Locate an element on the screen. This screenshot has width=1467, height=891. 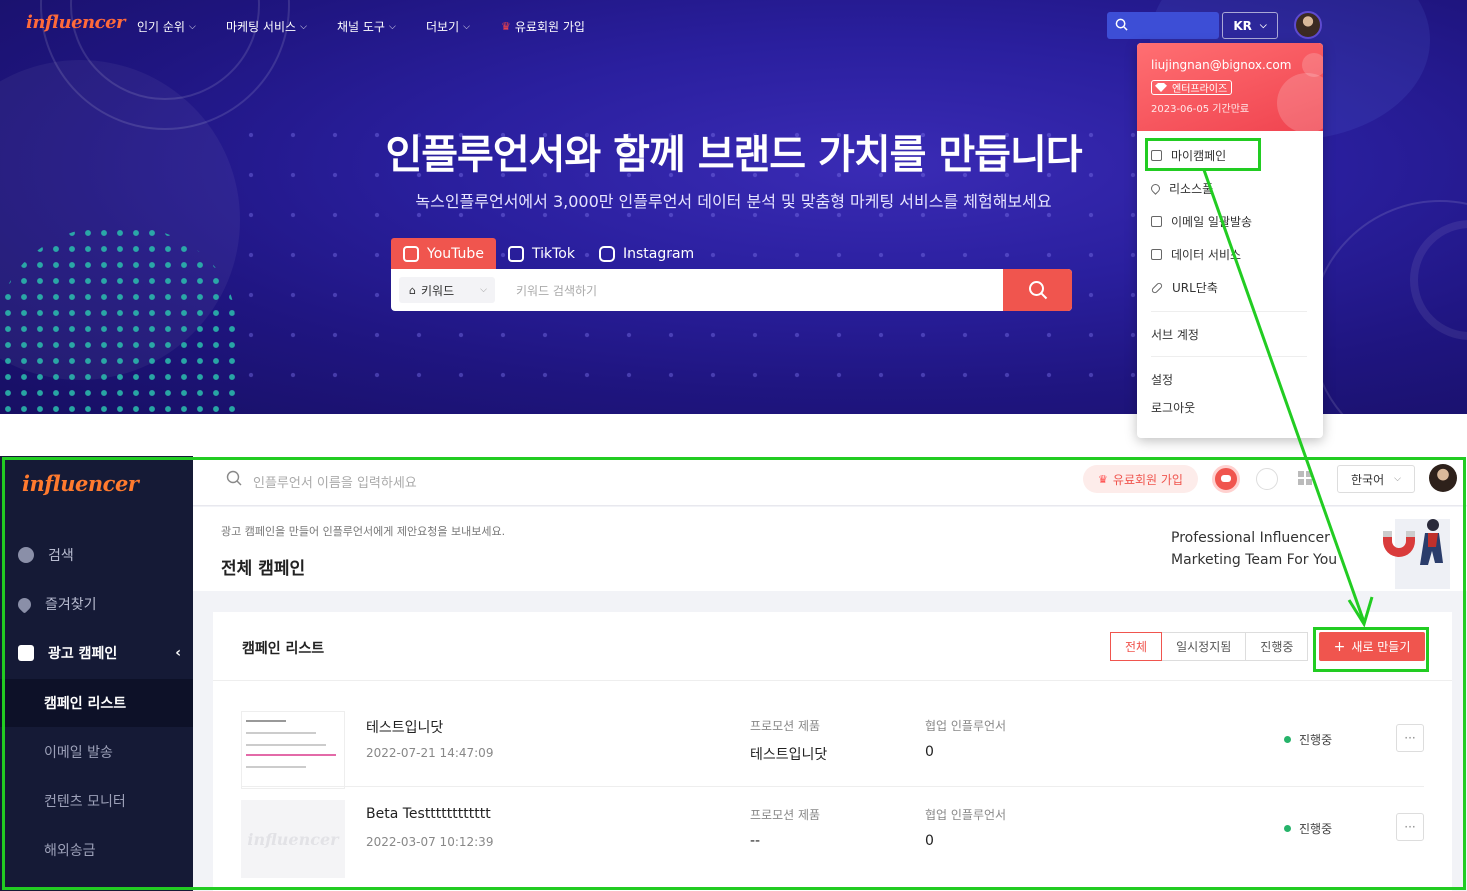
tab-label: YouTube is located at coordinates (455, 253).